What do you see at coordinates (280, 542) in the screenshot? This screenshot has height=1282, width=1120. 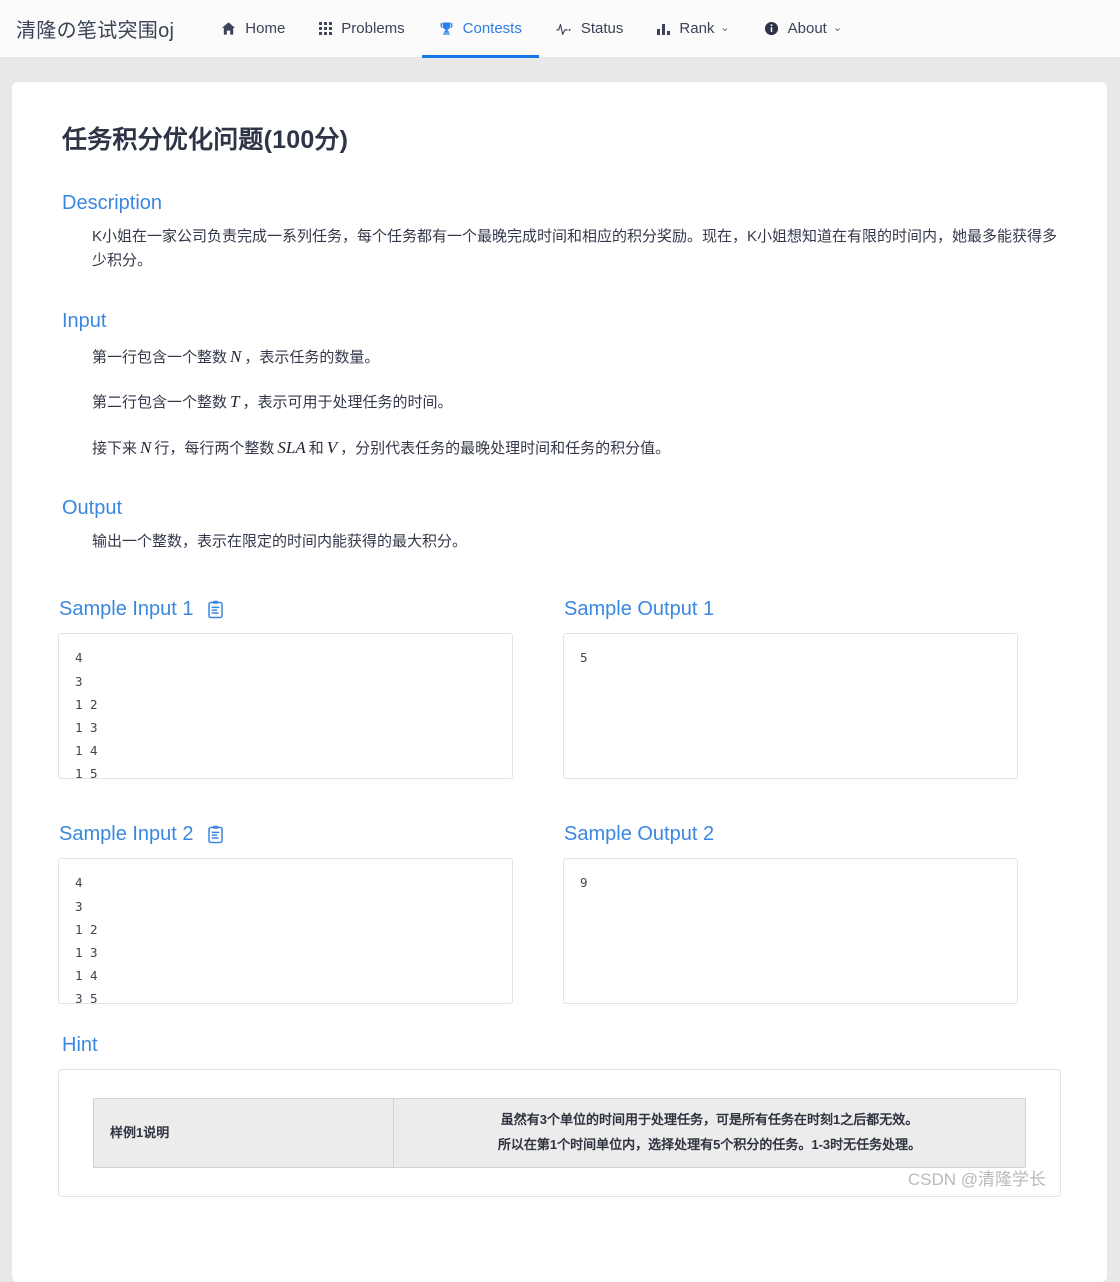 I see `output-text: 输出一个整数，表示在限定的时间内能获得的最大积分。` at bounding box center [280, 542].